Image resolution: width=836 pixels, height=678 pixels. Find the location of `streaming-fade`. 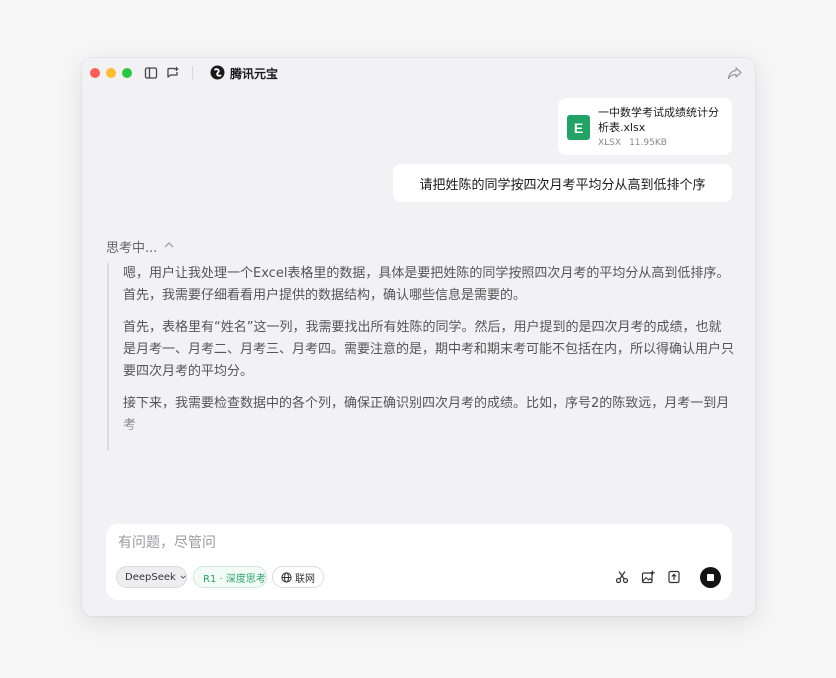

streaming-fade is located at coordinates (421, 430).